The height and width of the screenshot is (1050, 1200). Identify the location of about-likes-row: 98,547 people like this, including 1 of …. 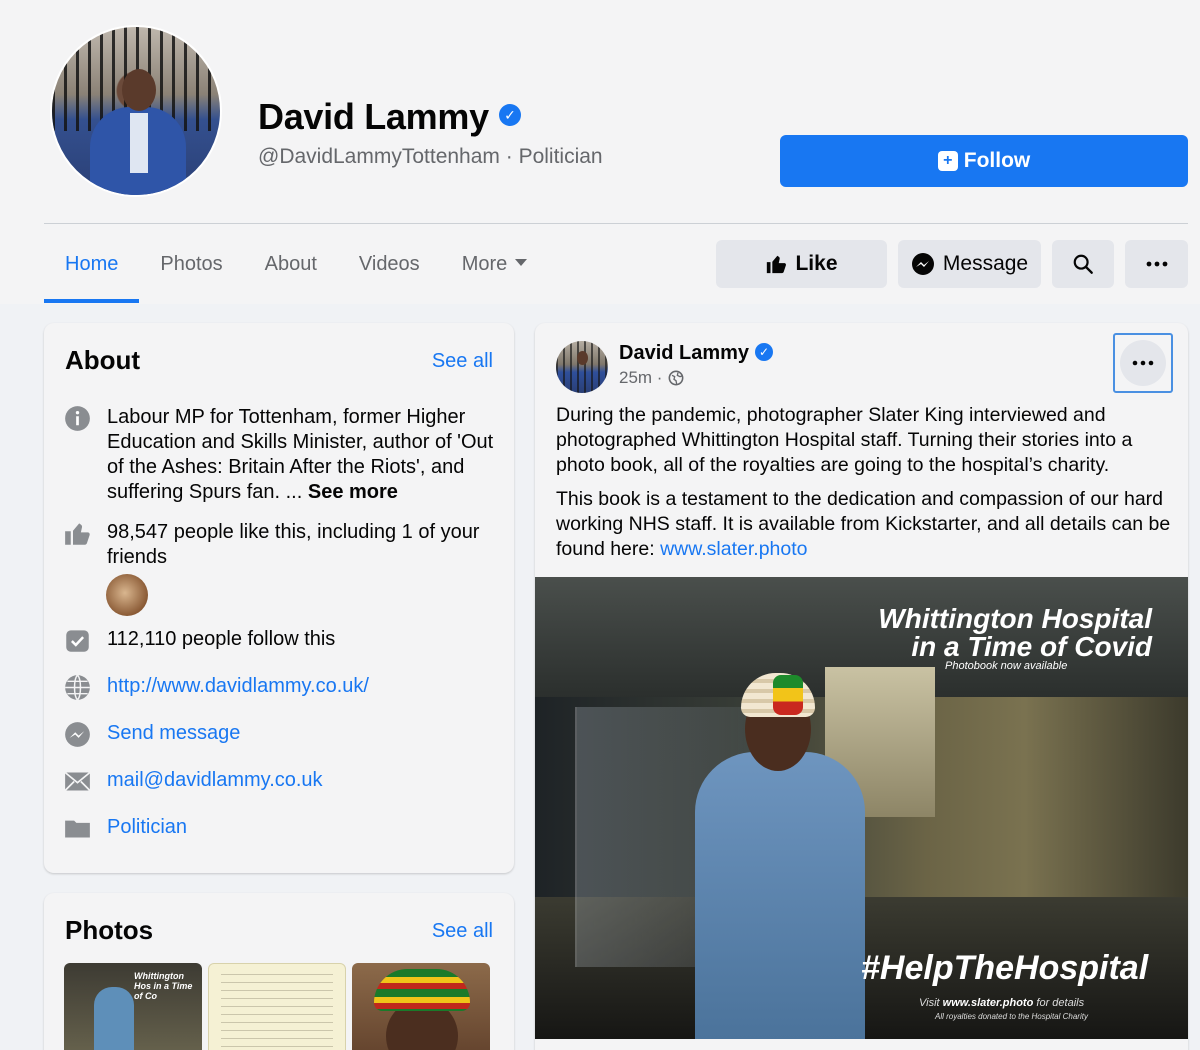
(284, 545).